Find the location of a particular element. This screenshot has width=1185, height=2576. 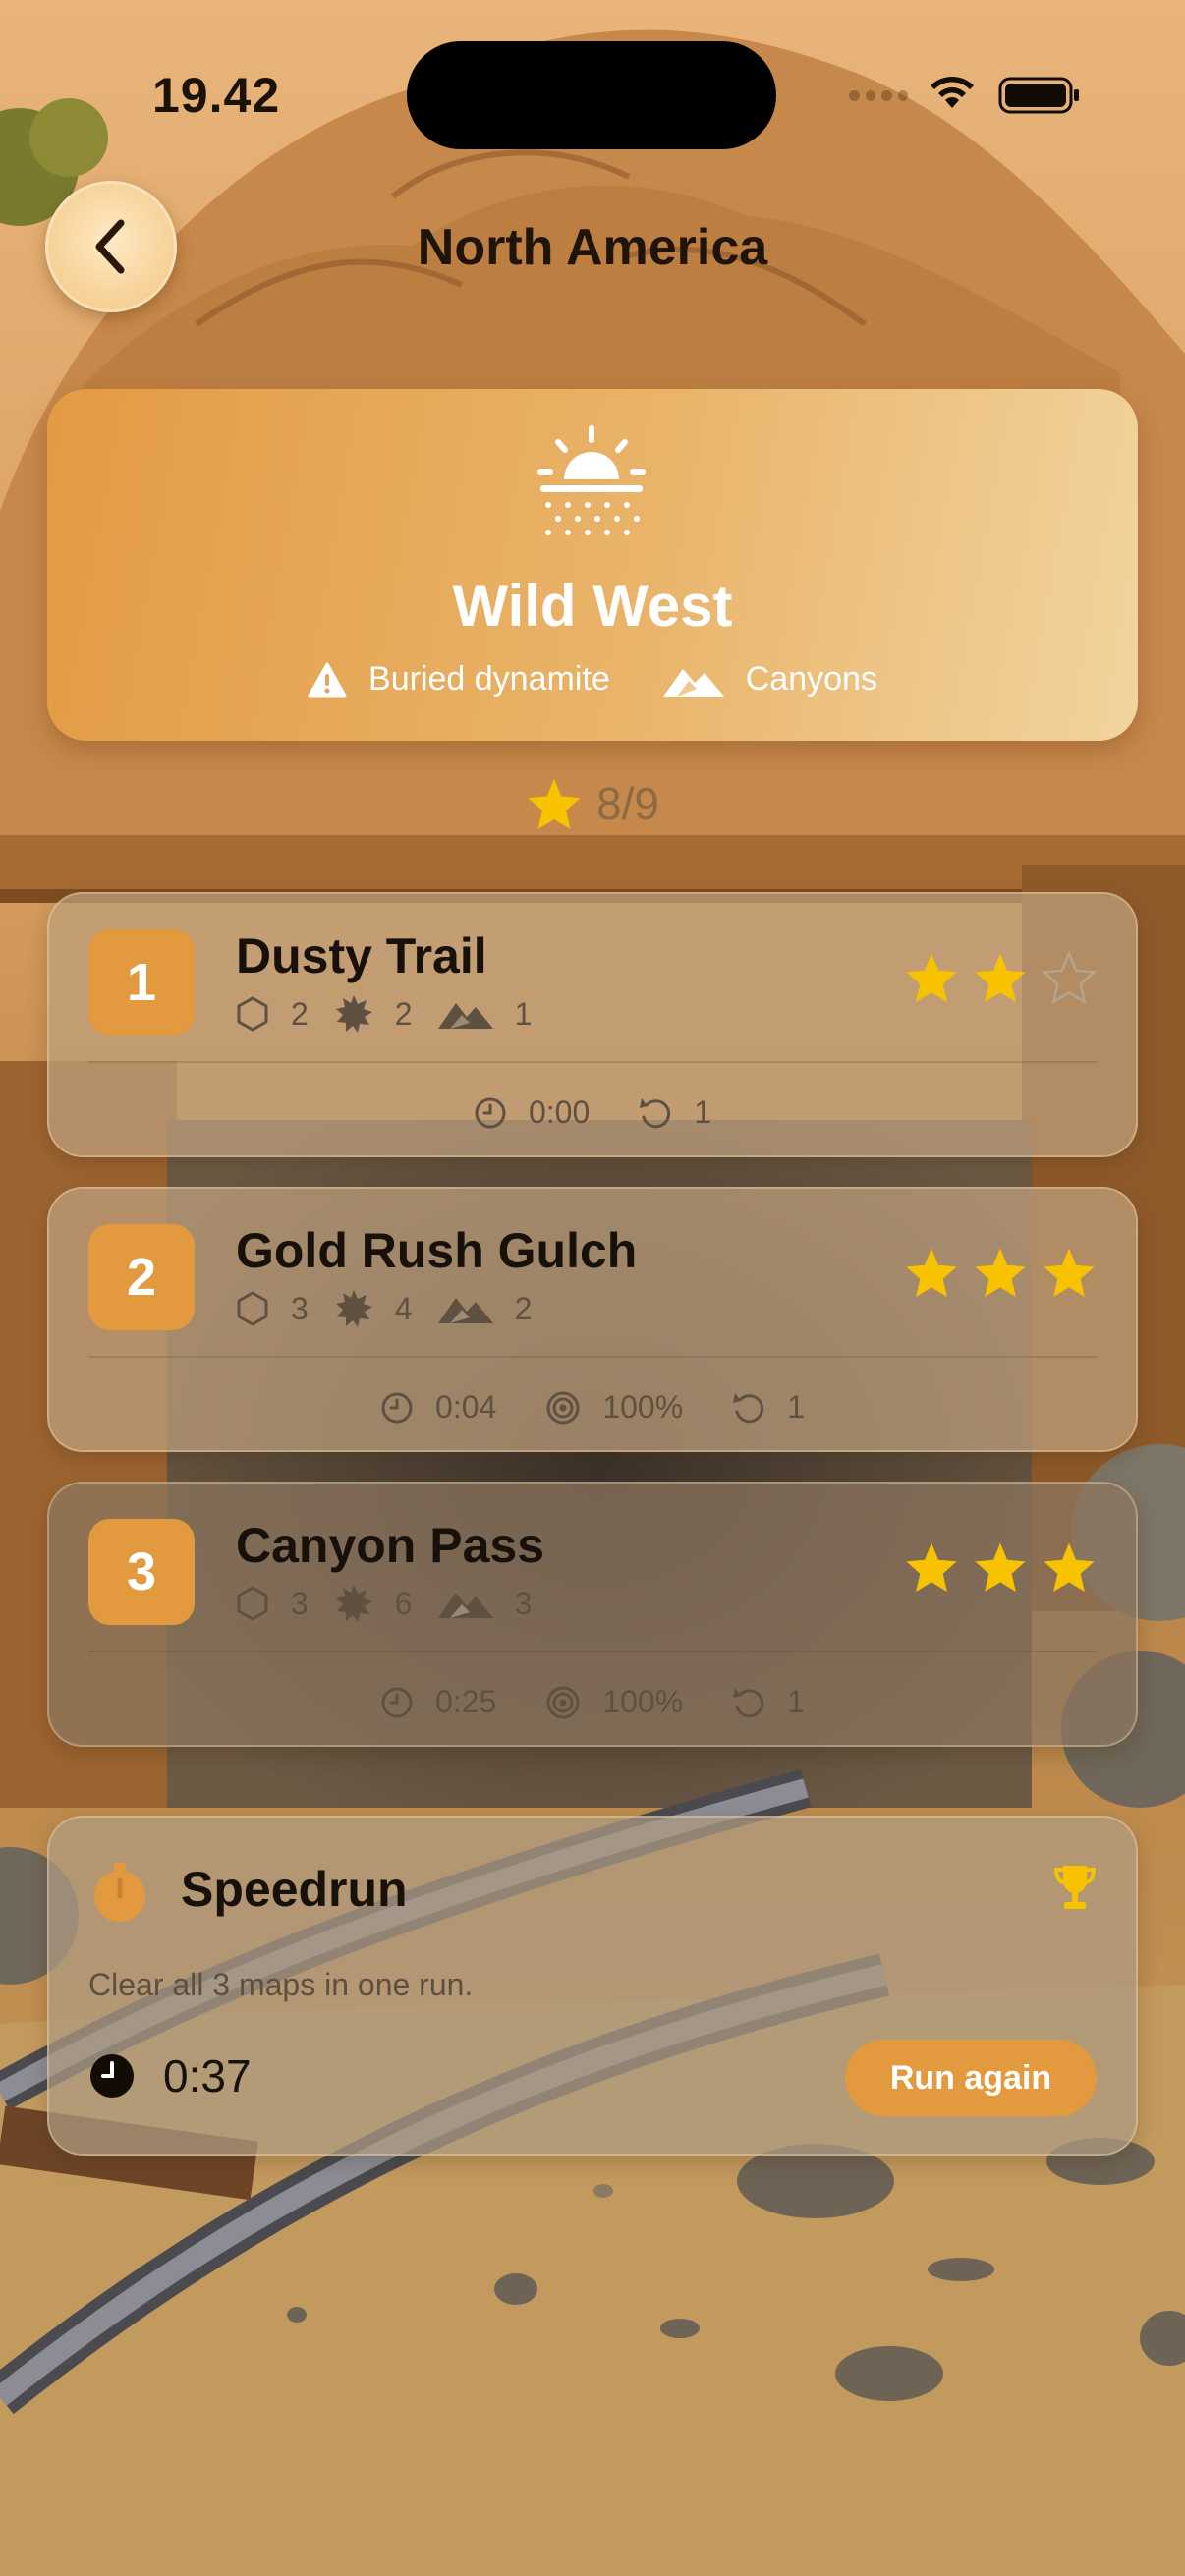

level-info: 2 2 1 is located at coordinates (397, 1014).